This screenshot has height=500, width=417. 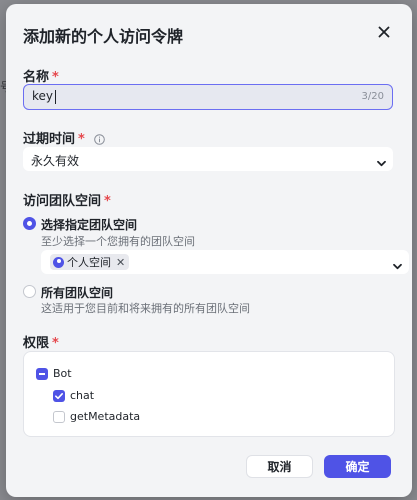 I want to click on tag-label: 个人空间, so click(x=89, y=262).